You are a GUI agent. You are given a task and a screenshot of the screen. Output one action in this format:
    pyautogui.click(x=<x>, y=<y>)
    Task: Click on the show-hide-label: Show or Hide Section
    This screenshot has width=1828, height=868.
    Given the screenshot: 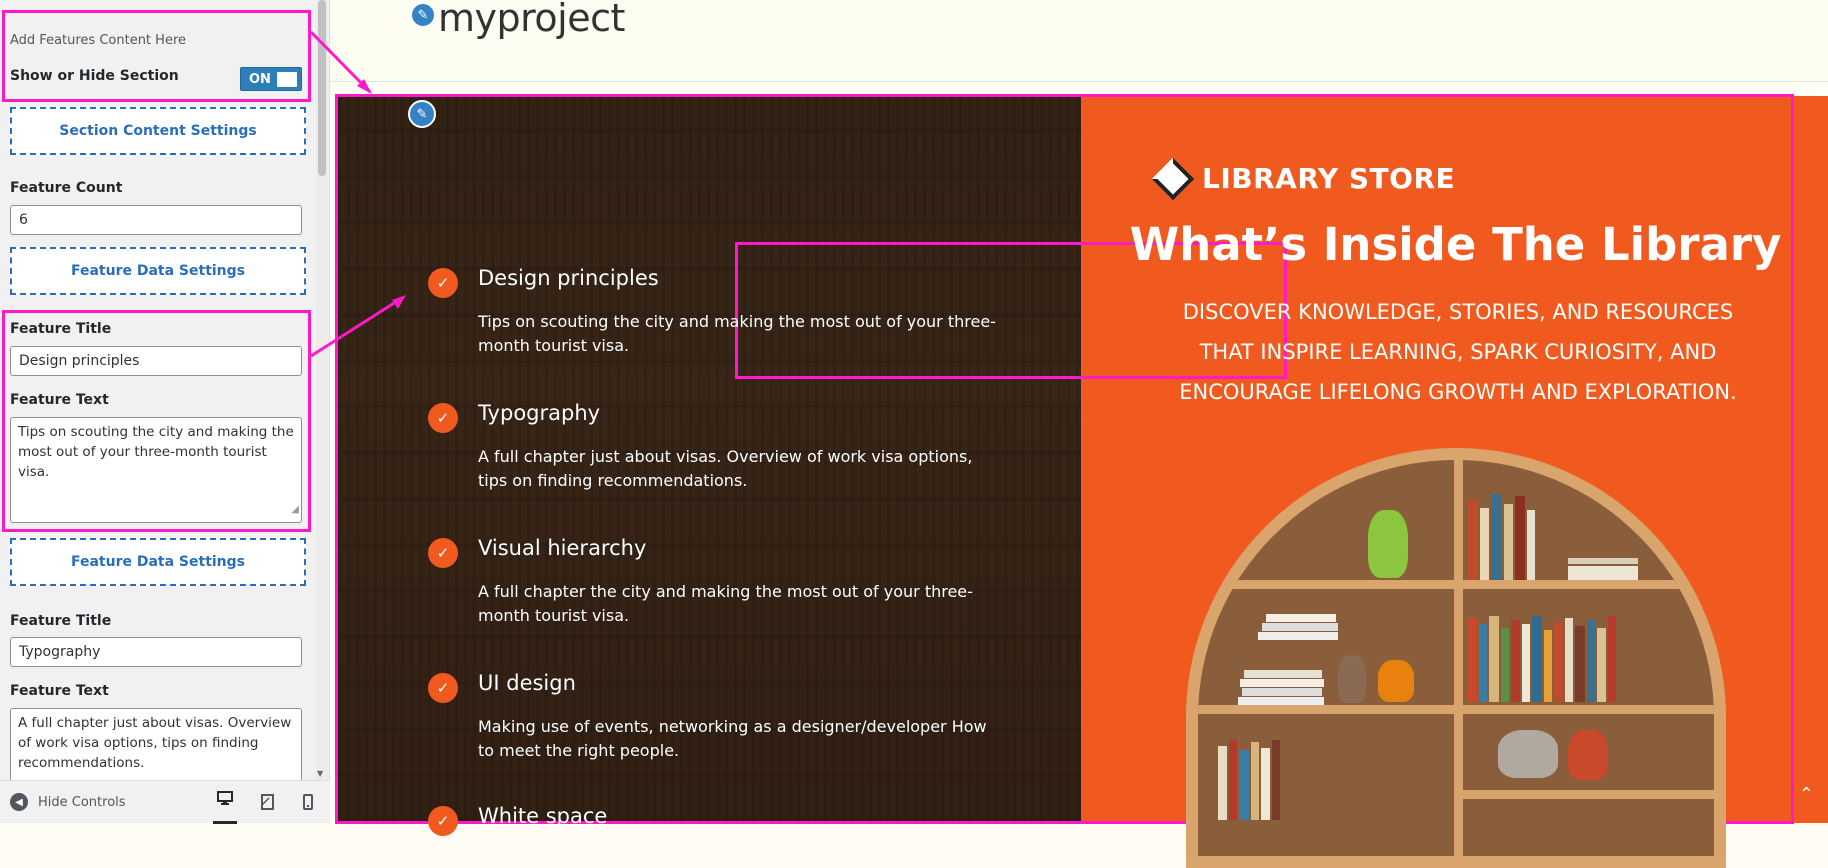 What is the action you would take?
    pyautogui.click(x=94, y=76)
    